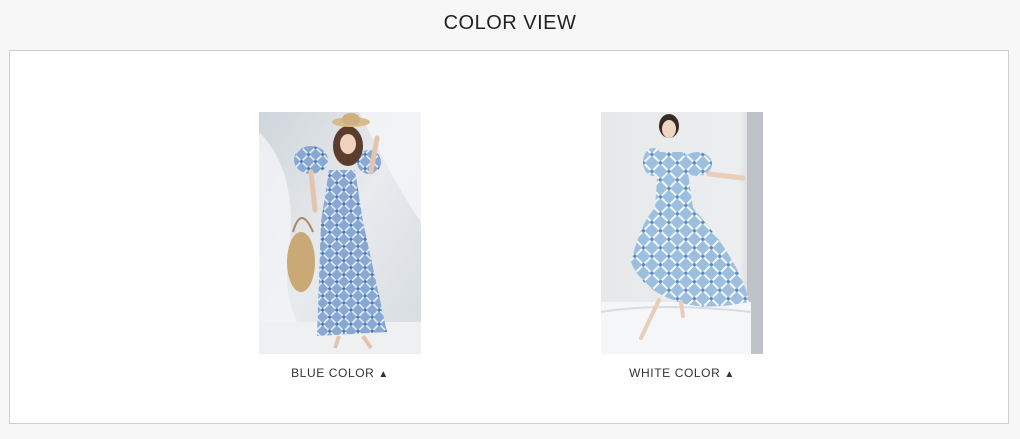 The image size is (1020, 439). I want to click on color-label-blue: BLUE COLOR ▲, so click(340, 373).